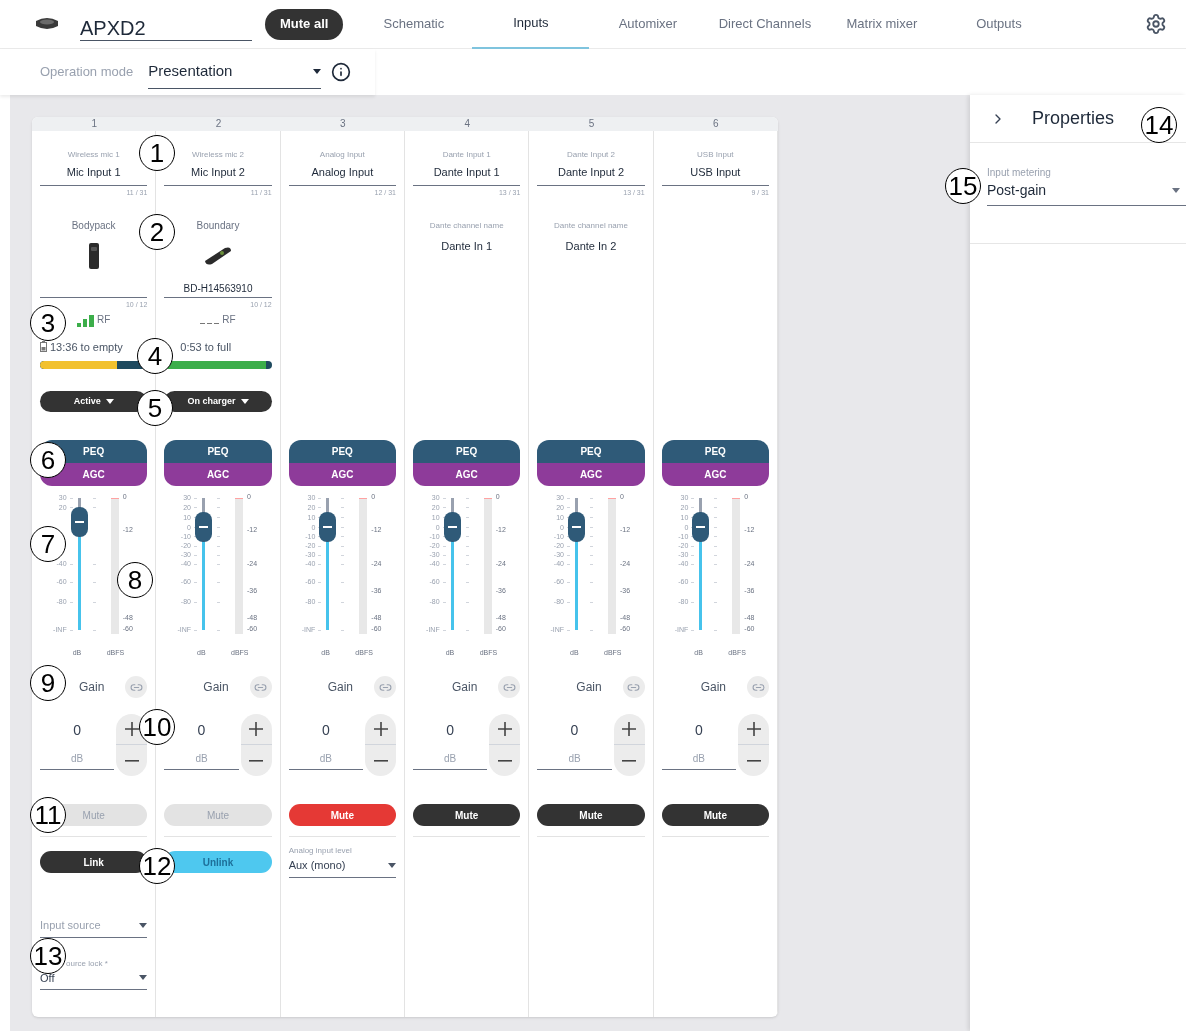 The width and height of the screenshot is (1186, 1031). What do you see at coordinates (963, 186) in the screenshot?
I see `number-callout-tooltip: 15` at bounding box center [963, 186].